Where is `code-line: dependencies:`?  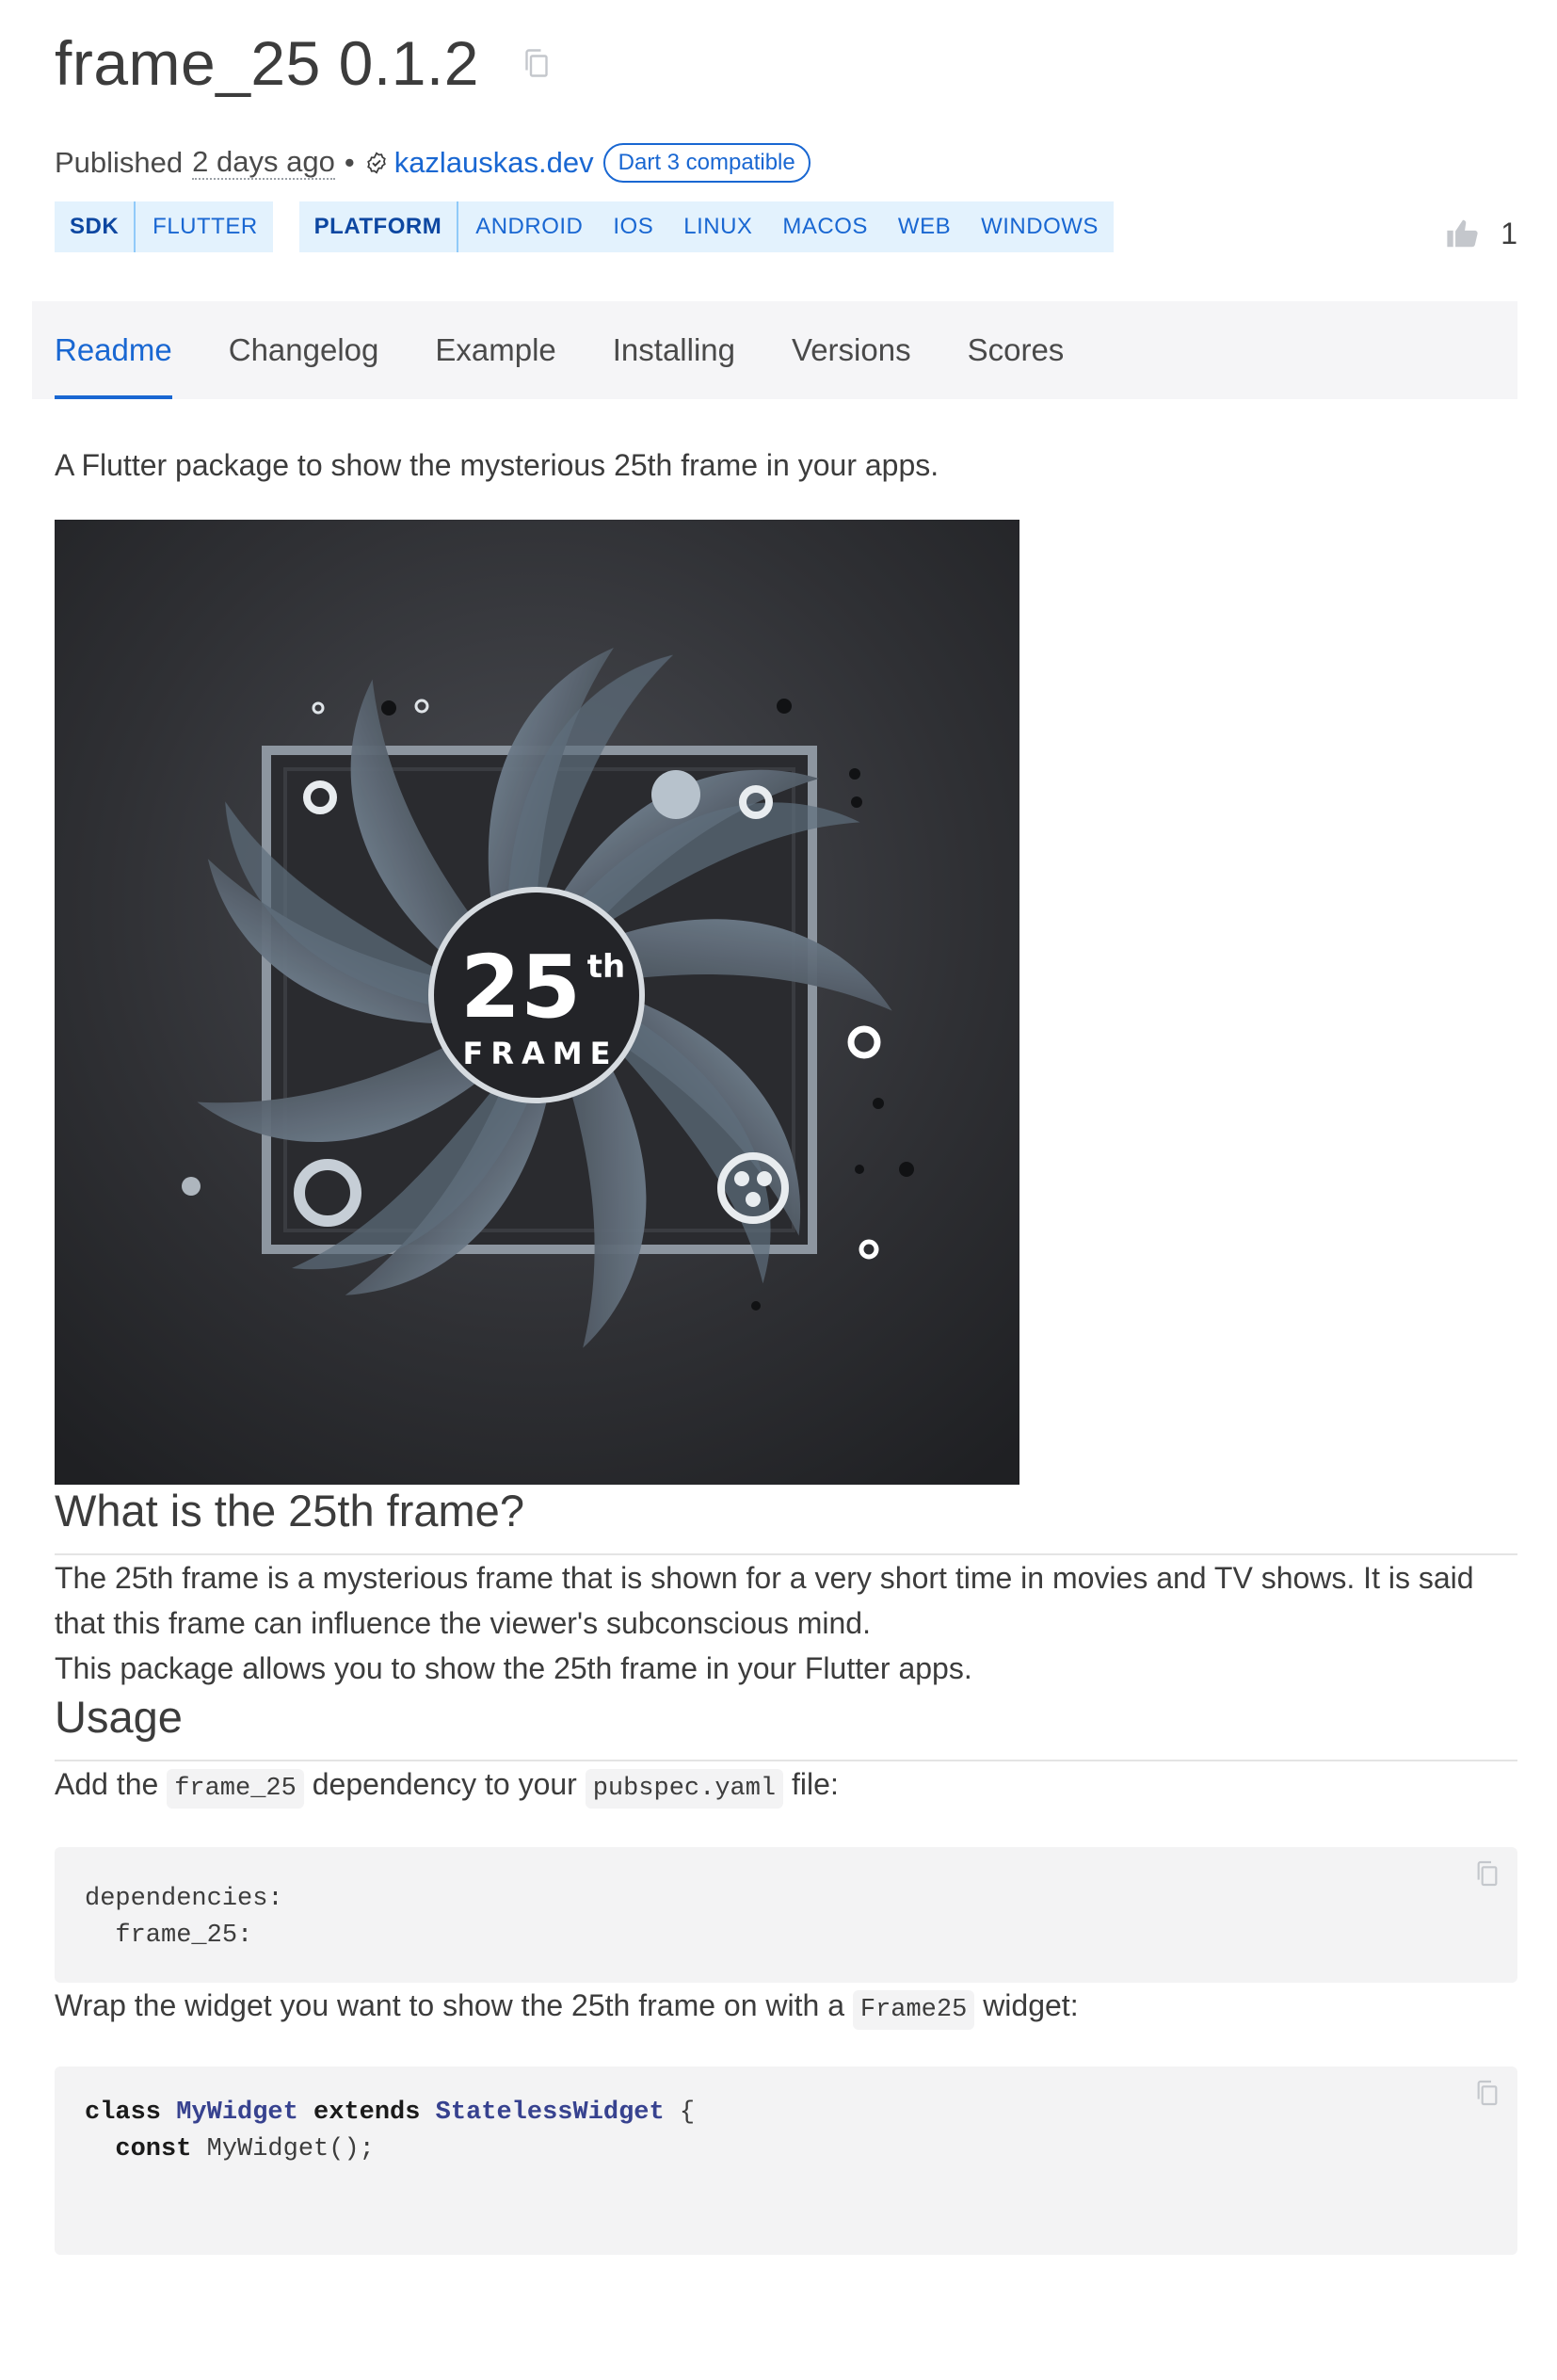 code-line: dependencies: is located at coordinates (184, 1899).